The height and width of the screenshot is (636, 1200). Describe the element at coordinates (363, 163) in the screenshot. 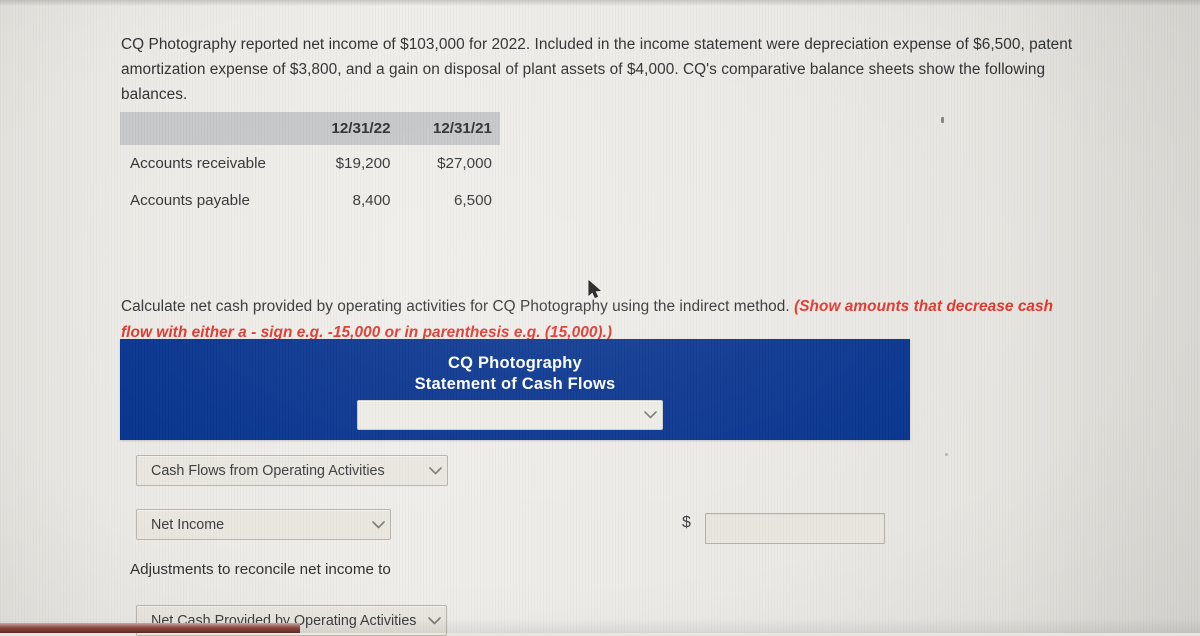

I see `accounts-receivable-2022: $19,200` at that location.